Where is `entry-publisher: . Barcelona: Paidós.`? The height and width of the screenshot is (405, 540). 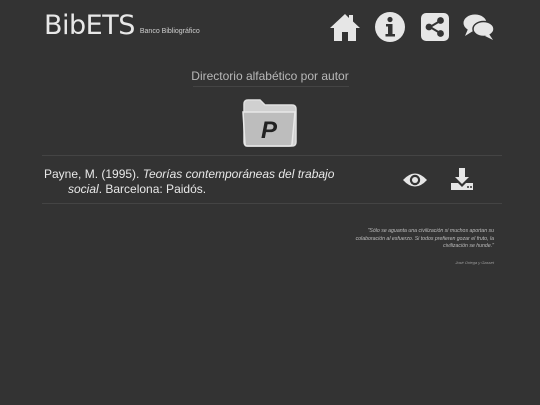 entry-publisher: . Barcelona: Paidós. is located at coordinates (152, 188).